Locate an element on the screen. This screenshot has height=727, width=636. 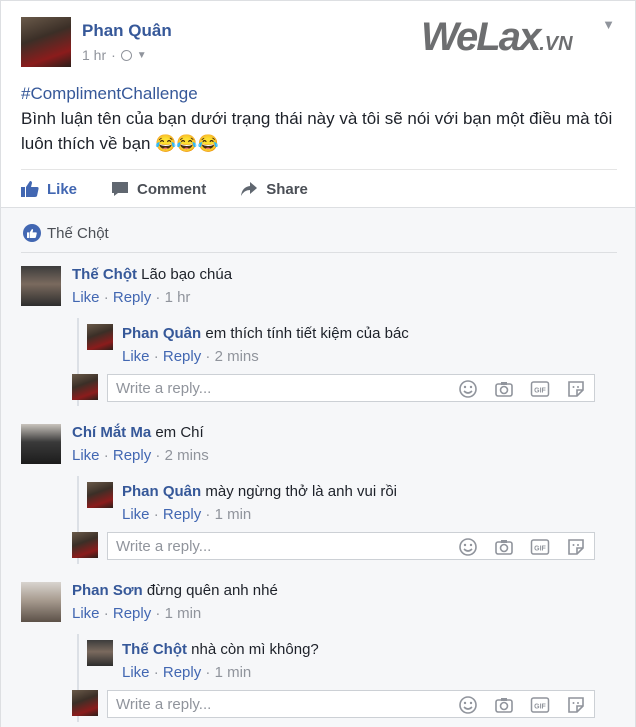
comment-time: 1 min is located at coordinates (183, 613).